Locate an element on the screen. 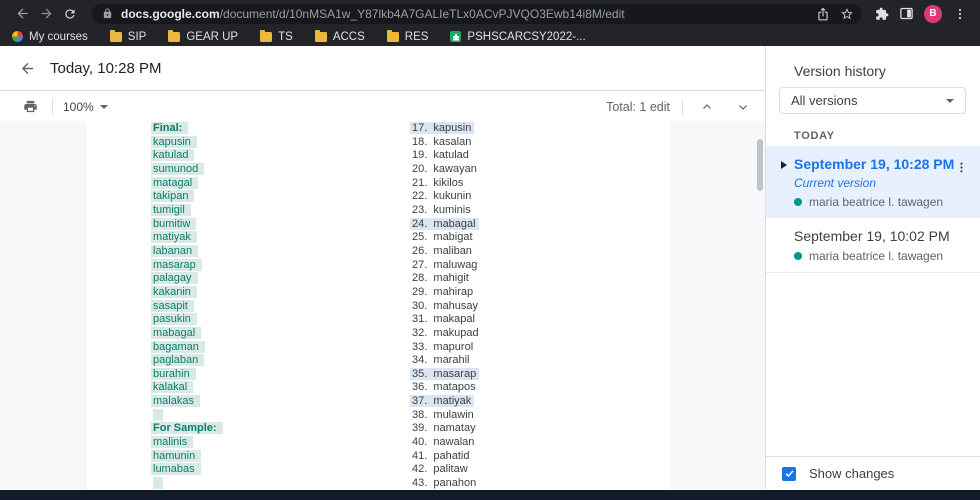 Image resolution: width=980 pixels, height=500 pixels. doc-numbered-line: 32. makupad is located at coordinates (445, 334).